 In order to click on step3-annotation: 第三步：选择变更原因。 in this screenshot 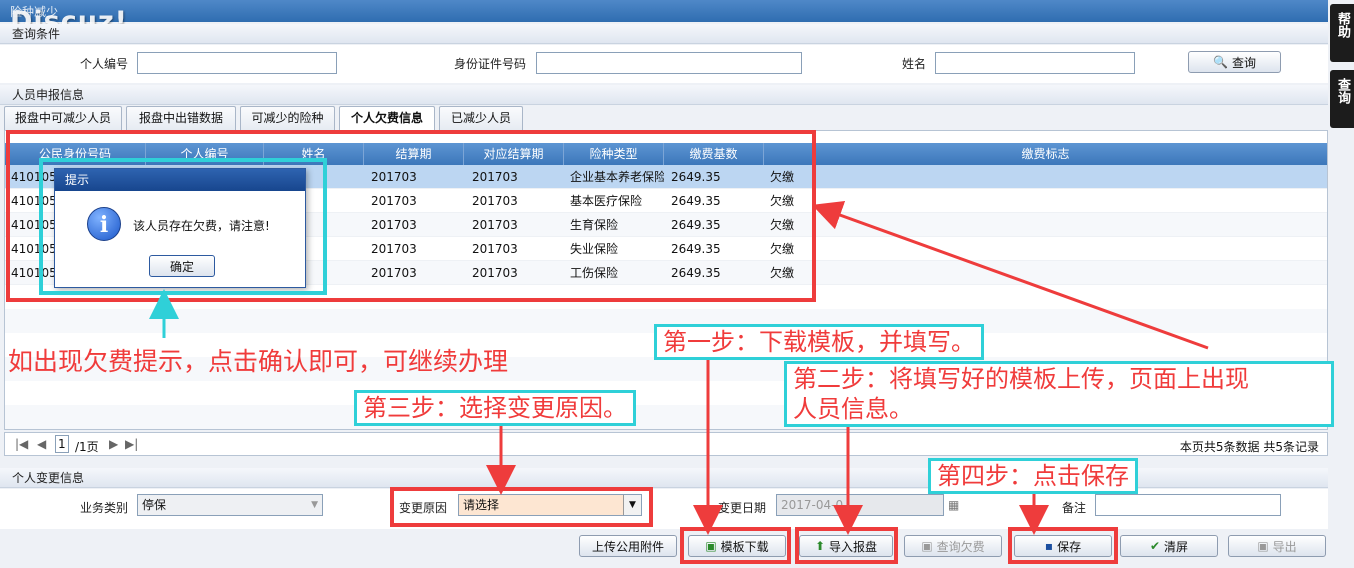, I will do `click(495, 408)`.